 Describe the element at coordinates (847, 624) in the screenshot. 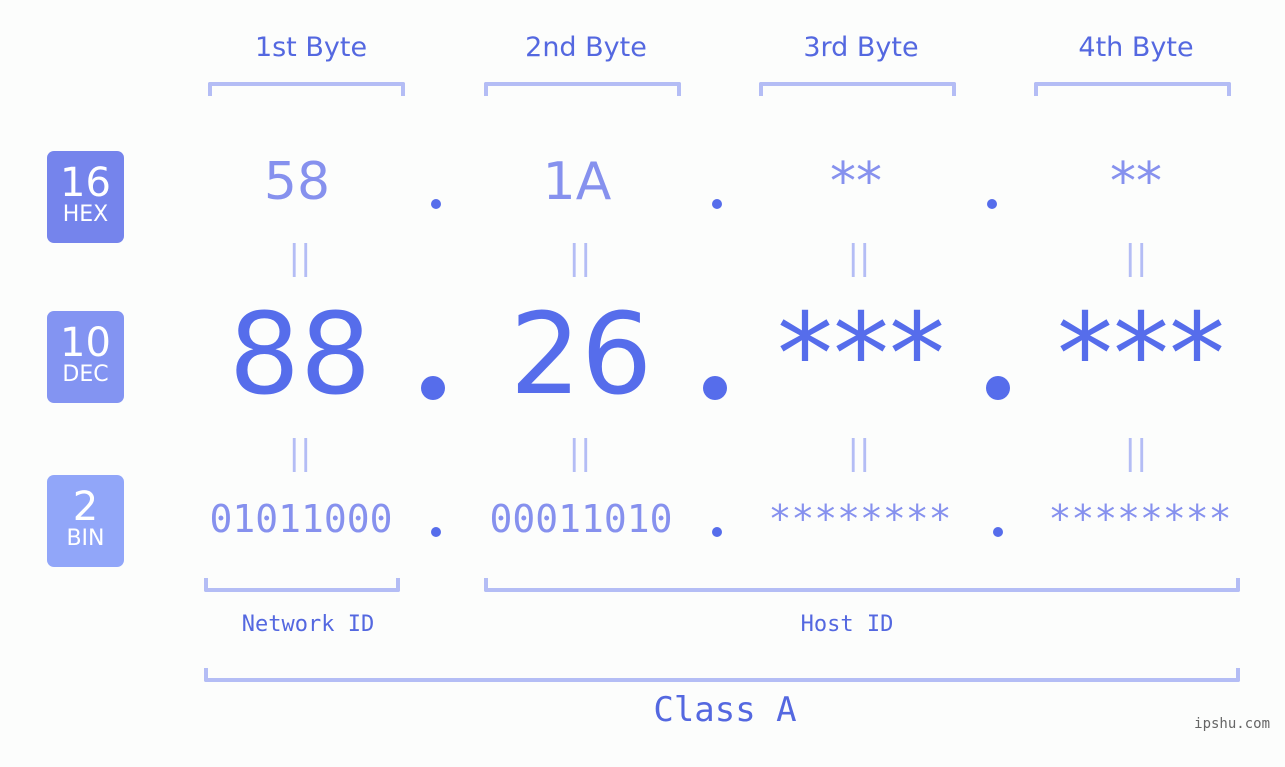

I see `host-id-label: Host ID` at that location.